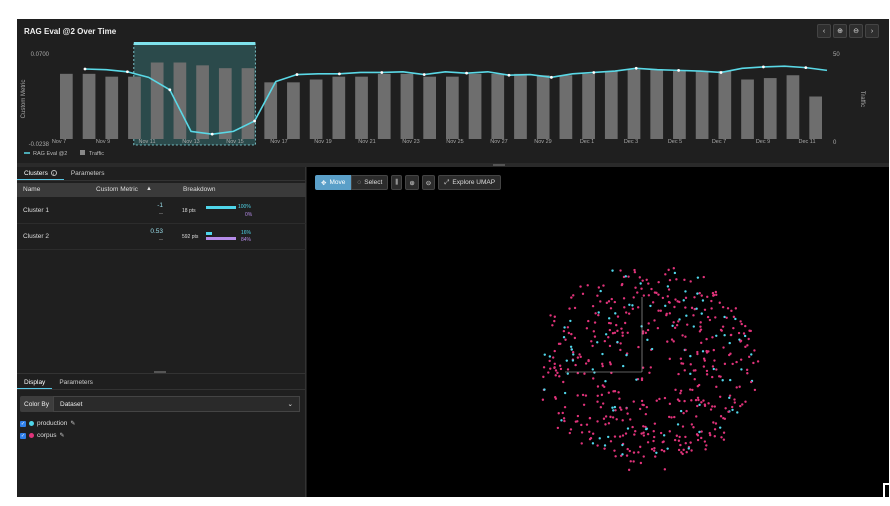 The width and height of the screenshot is (890, 506). What do you see at coordinates (88, 173) in the screenshot?
I see `tab-parameters: Parameters` at bounding box center [88, 173].